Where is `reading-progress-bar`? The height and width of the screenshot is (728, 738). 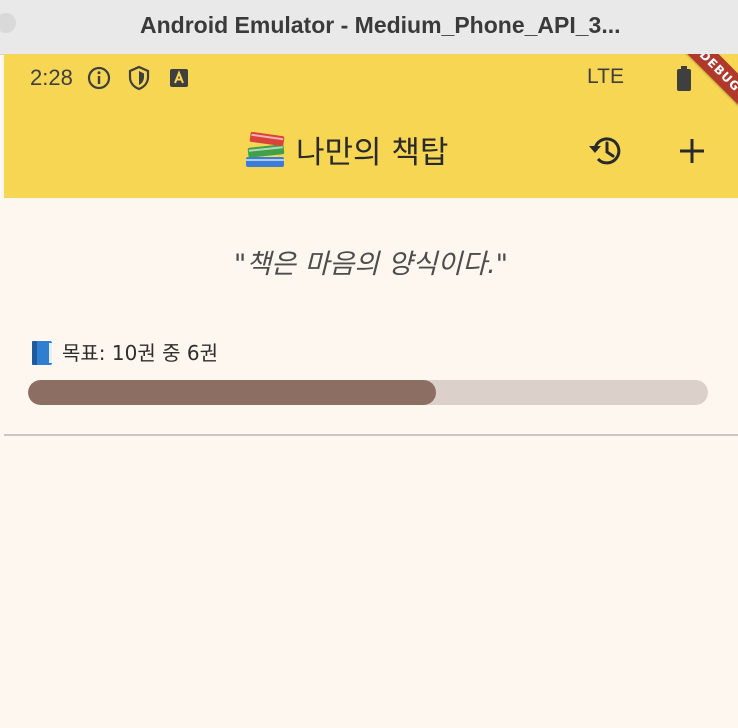 reading-progress-bar is located at coordinates (368, 392).